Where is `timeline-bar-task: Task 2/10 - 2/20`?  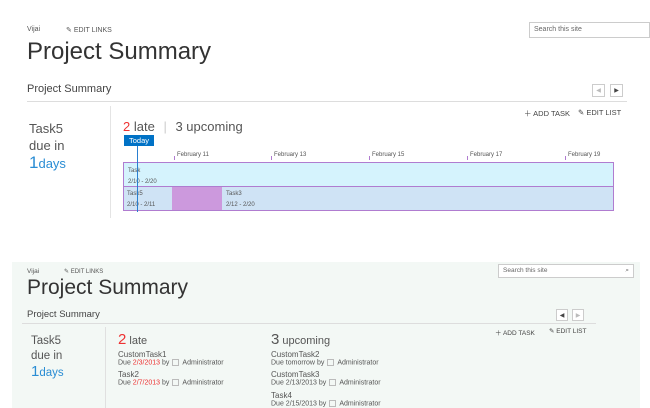 timeline-bar-task: Task 2/10 - 2/20 is located at coordinates (368, 174).